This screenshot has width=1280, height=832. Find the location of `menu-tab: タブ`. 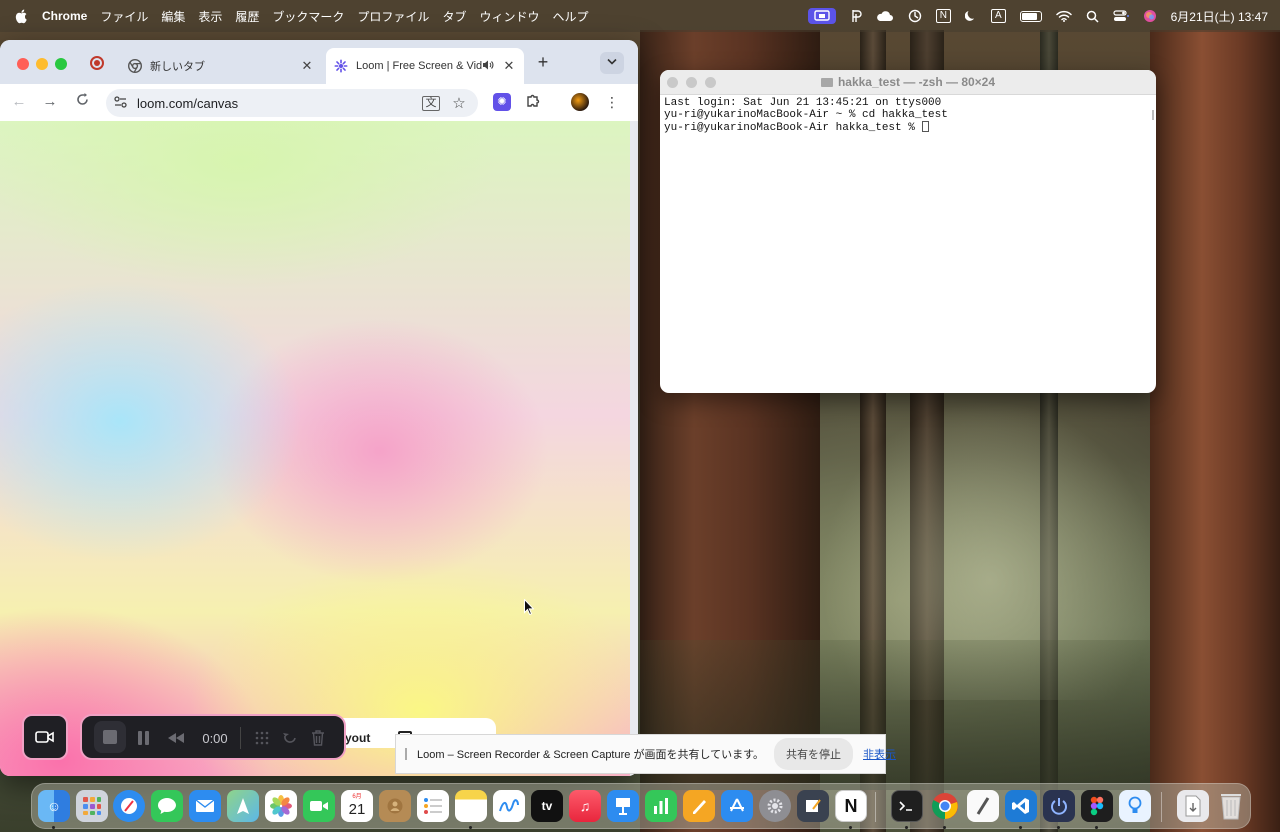

menu-tab: タブ is located at coordinates (454, 16).